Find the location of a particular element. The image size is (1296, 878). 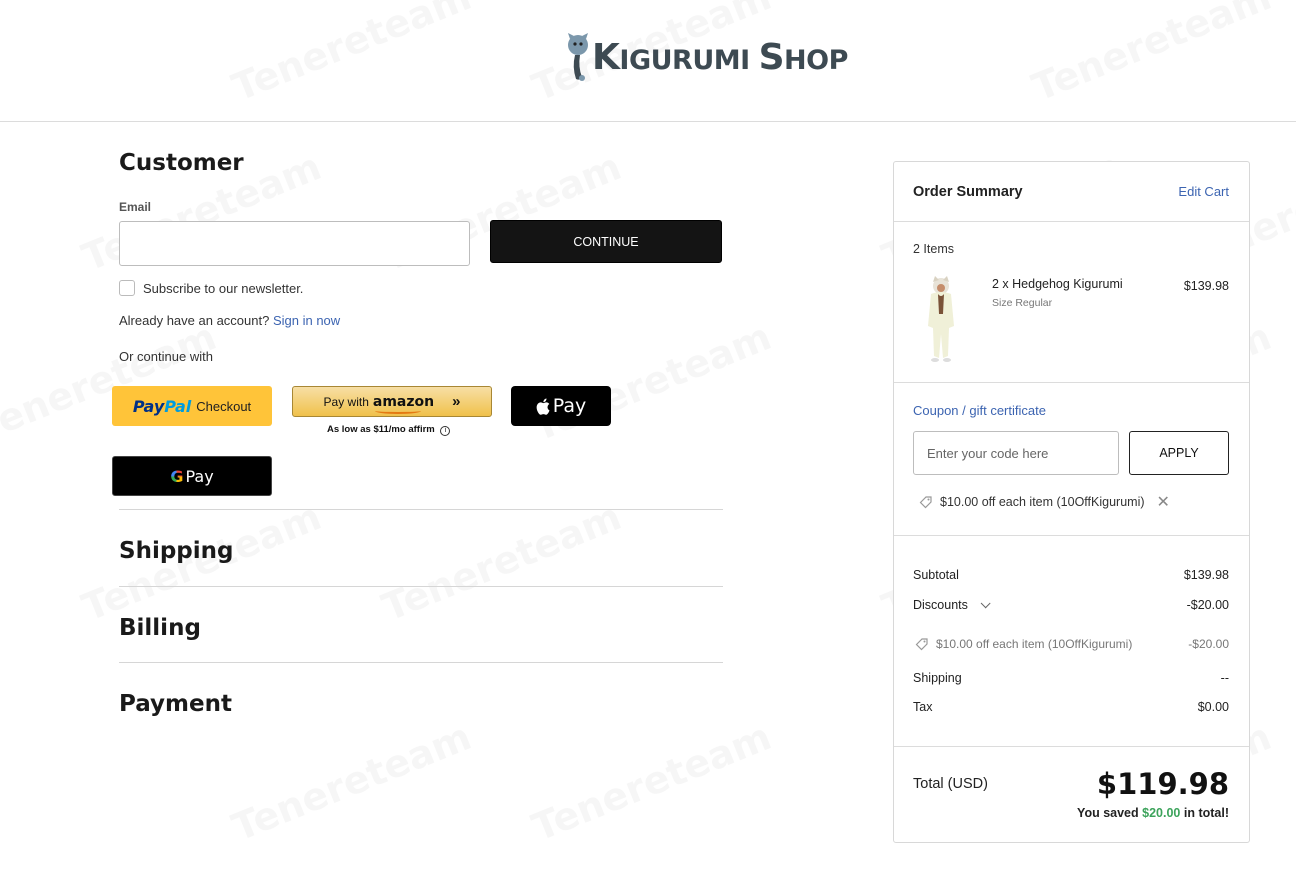

kigurumi-shop-logo: KIGURUMI SHOP is located at coordinates (707, 57).